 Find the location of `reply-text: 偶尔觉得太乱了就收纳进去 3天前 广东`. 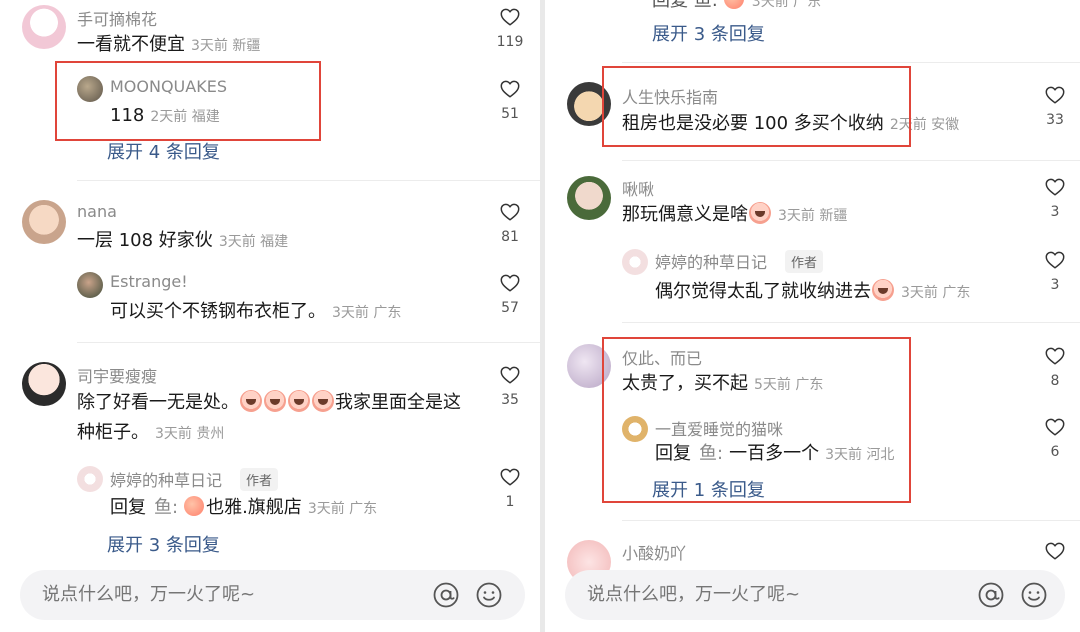

reply-text: 偶尔觉得太乱了就收纳进去 3天前 广东 is located at coordinates (812, 292).